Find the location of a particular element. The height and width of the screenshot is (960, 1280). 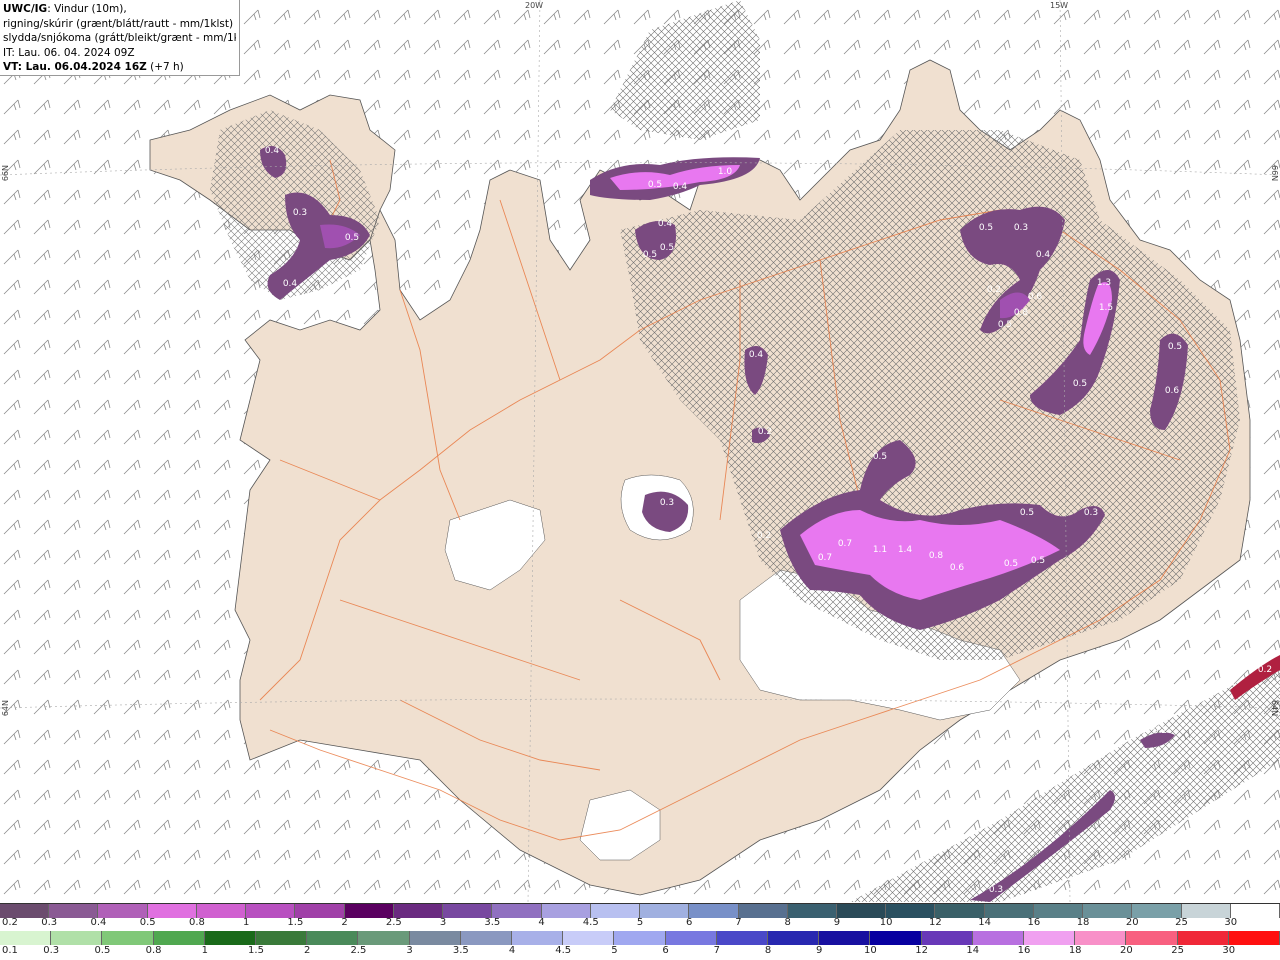

lon-label-20w: 20W is located at coordinates (534, 5).